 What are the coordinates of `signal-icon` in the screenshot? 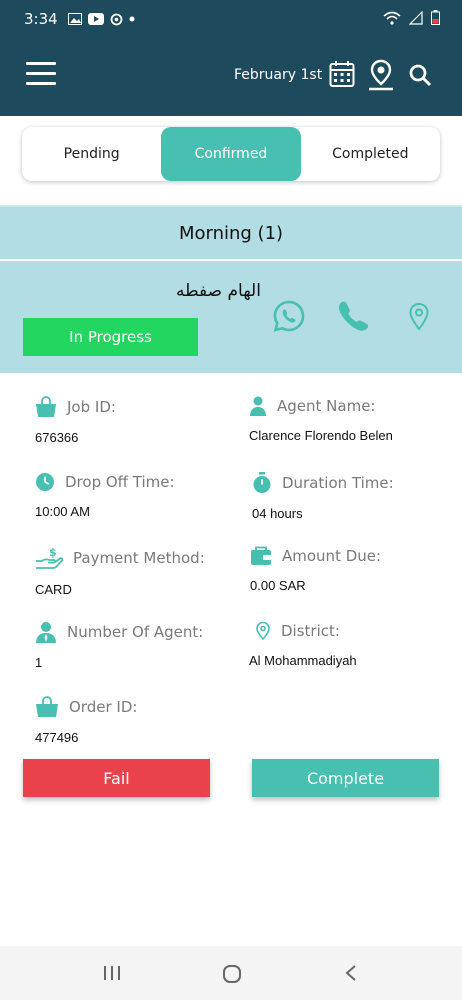 It's located at (416, 17).